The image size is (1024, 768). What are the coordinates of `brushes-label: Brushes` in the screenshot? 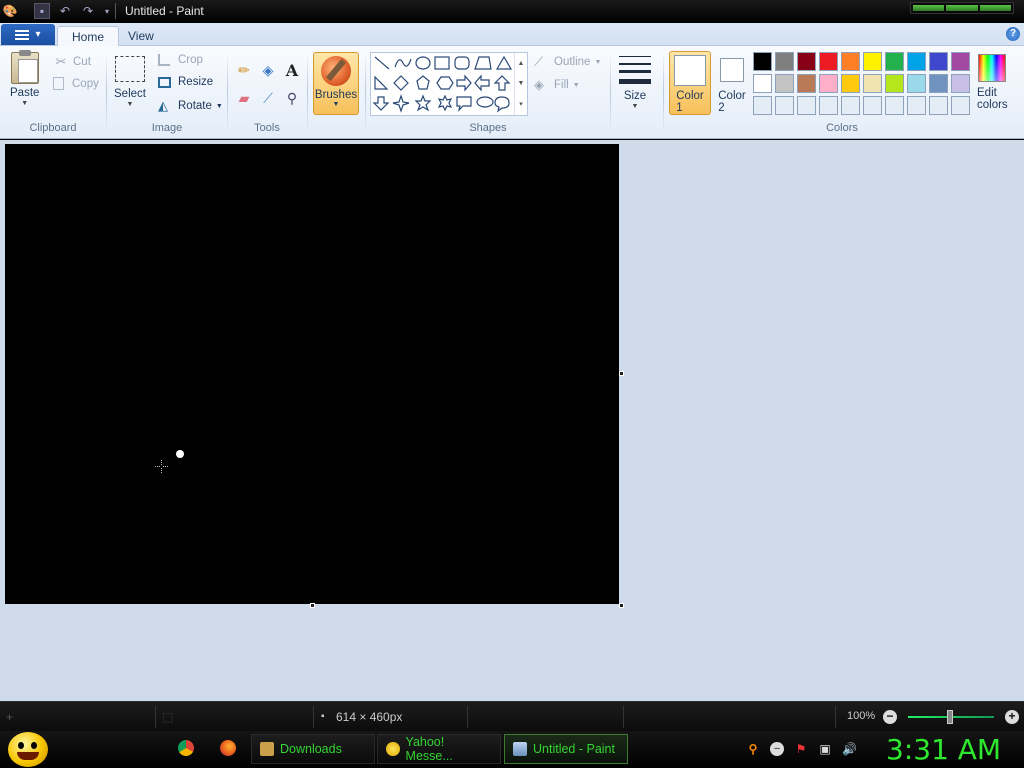 It's located at (336, 95).